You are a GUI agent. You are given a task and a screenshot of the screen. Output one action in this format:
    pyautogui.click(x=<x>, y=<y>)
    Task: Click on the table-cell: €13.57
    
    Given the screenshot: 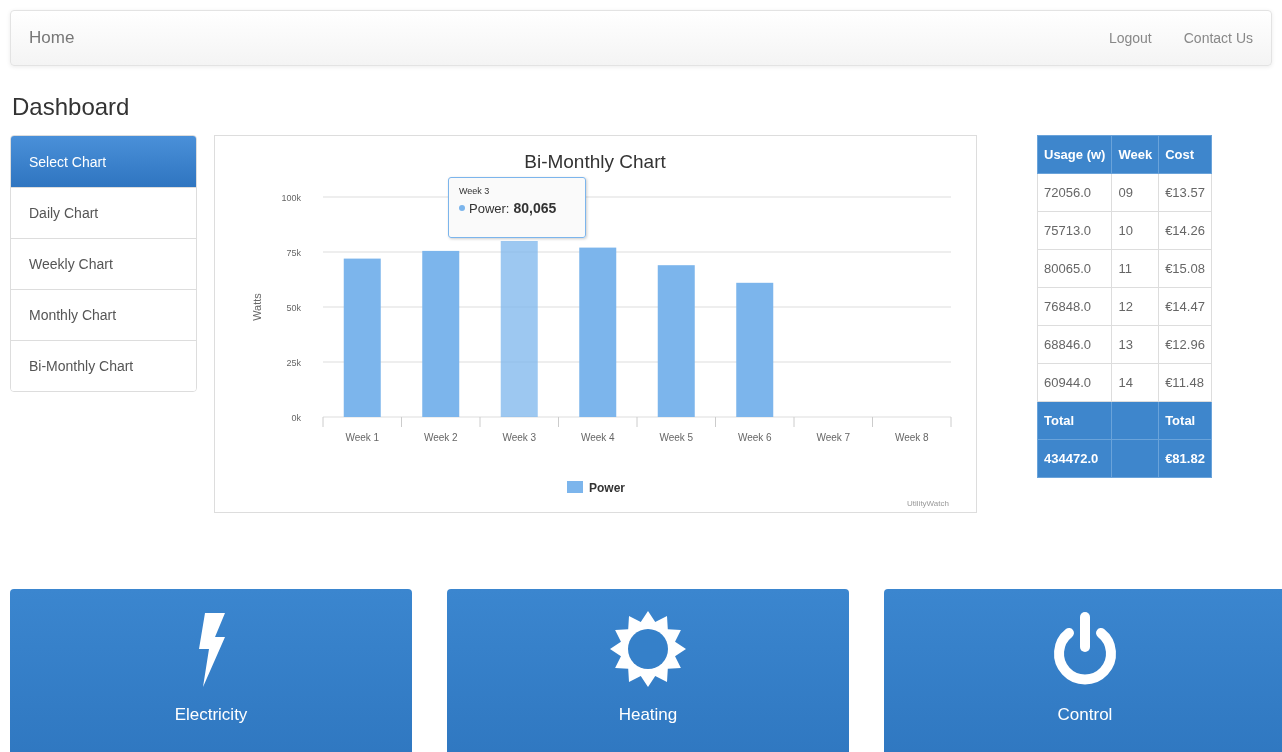 What is the action you would take?
    pyautogui.click(x=1185, y=192)
    